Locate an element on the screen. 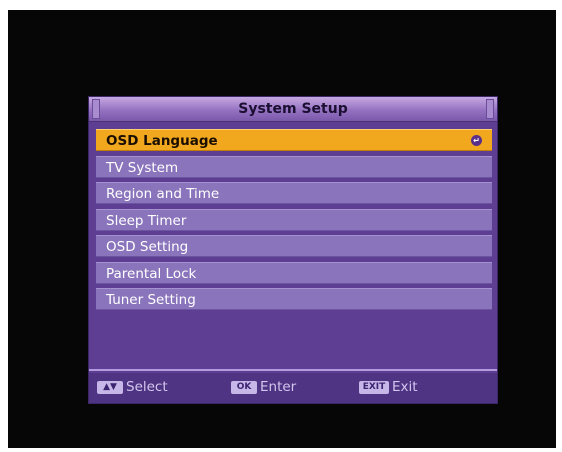 The height and width of the screenshot is (452, 562). title-bar-right-tab is located at coordinates (490, 109).